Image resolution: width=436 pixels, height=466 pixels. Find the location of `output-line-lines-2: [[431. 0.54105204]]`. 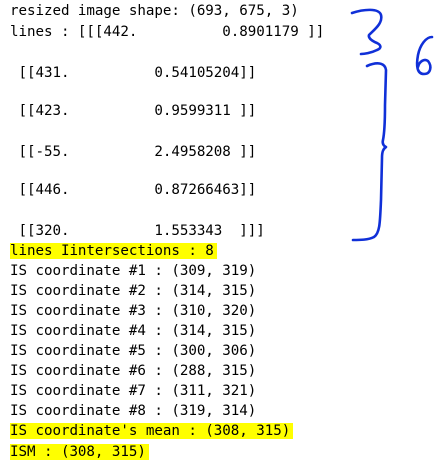

output-line-lines-2: [[431. 0.54105204]] is located at coordinates (133, 73).